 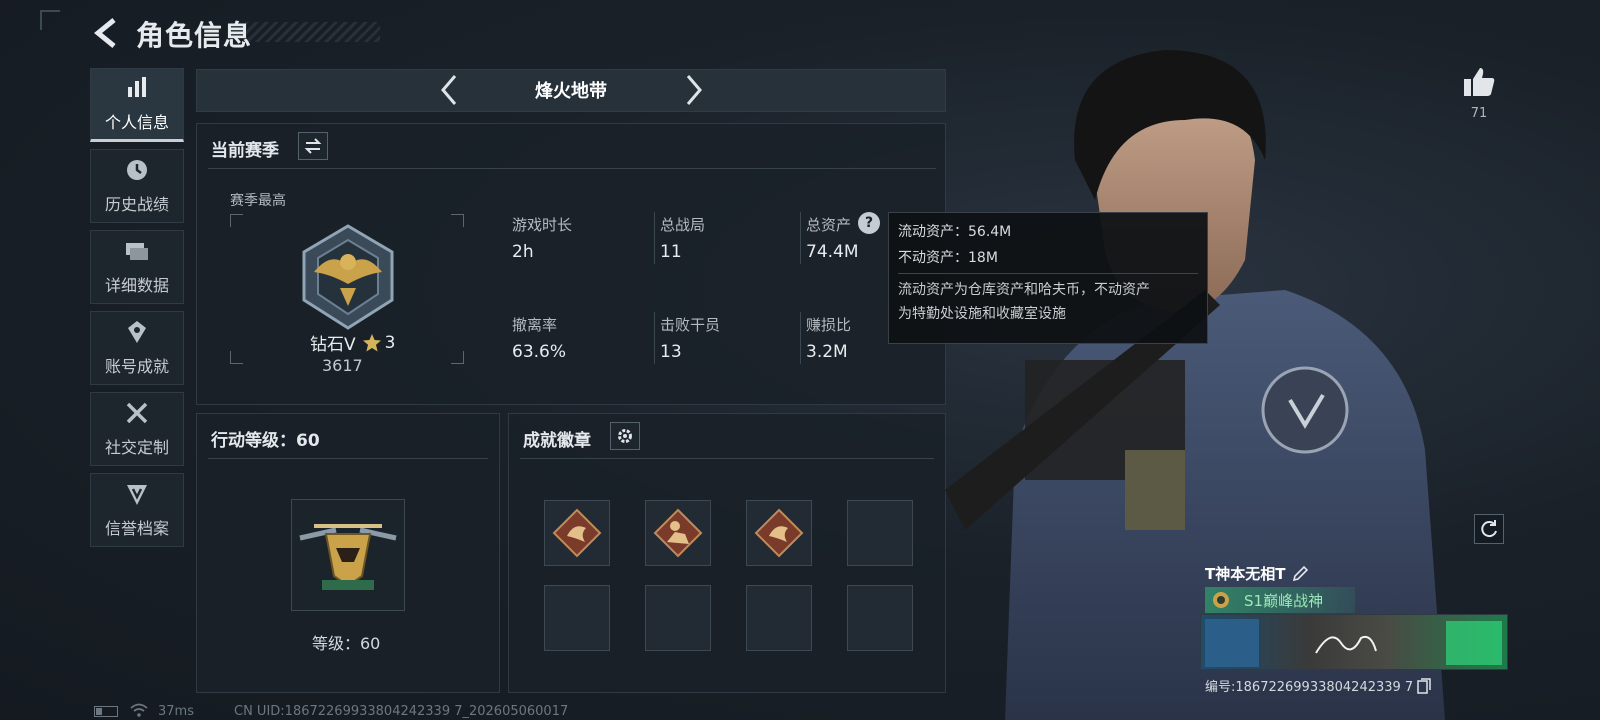 What do you see at coordinates (1479, 113) in the screenshot?
I see `like-count: 71` at bounding box center [1479, 113].